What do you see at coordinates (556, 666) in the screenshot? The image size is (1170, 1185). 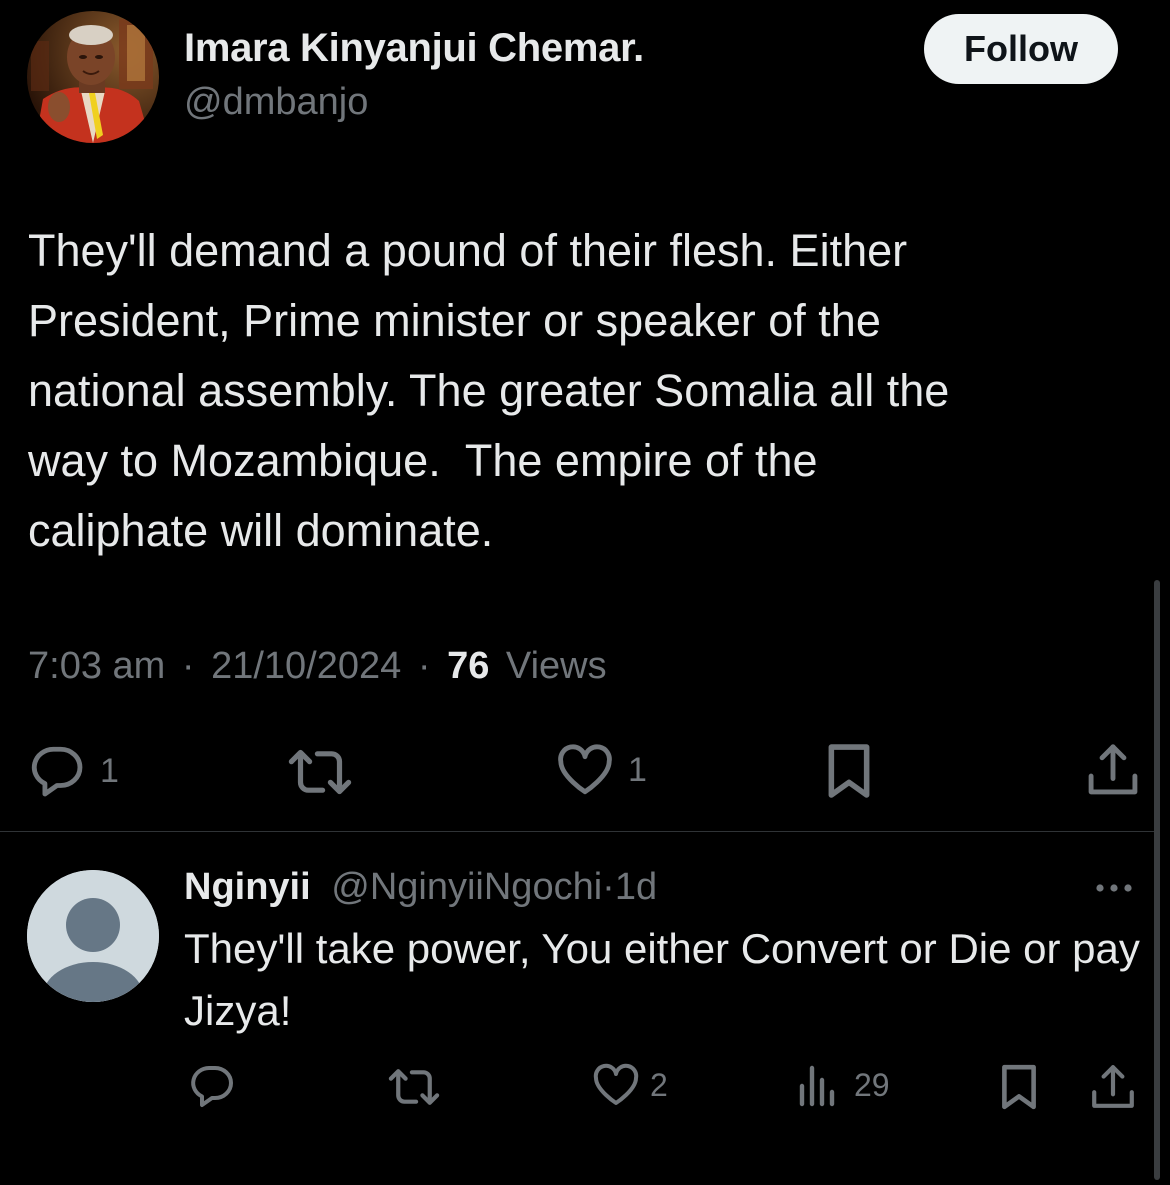 I see `views-label: Views` at bounding box center [556, 666].